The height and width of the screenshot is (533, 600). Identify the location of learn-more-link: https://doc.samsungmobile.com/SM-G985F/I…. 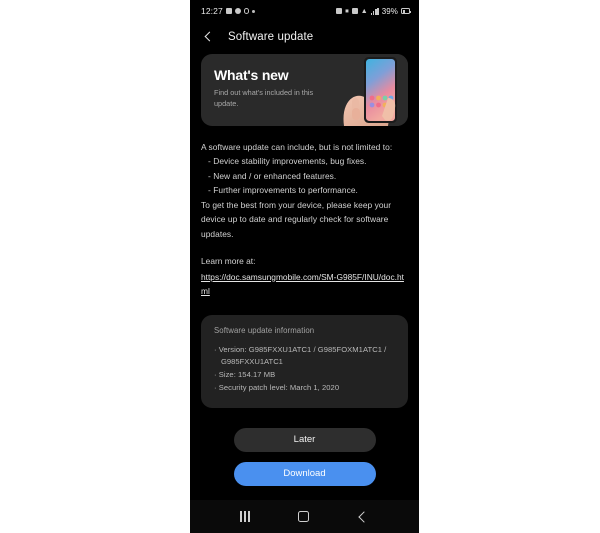
(304, 284).